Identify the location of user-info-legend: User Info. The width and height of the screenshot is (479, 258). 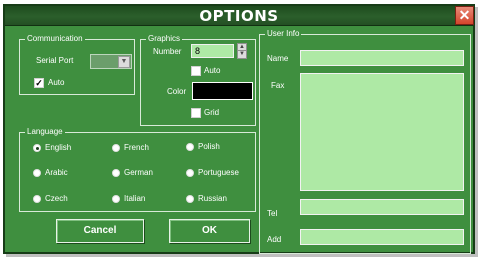
(283, 34).